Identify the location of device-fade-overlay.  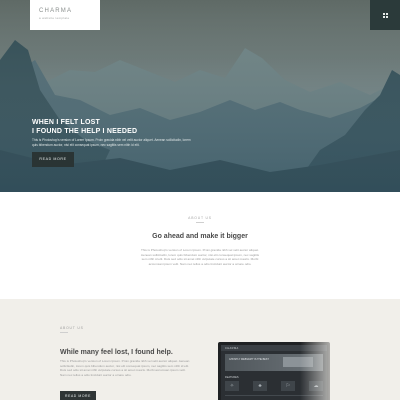
(320, 369).